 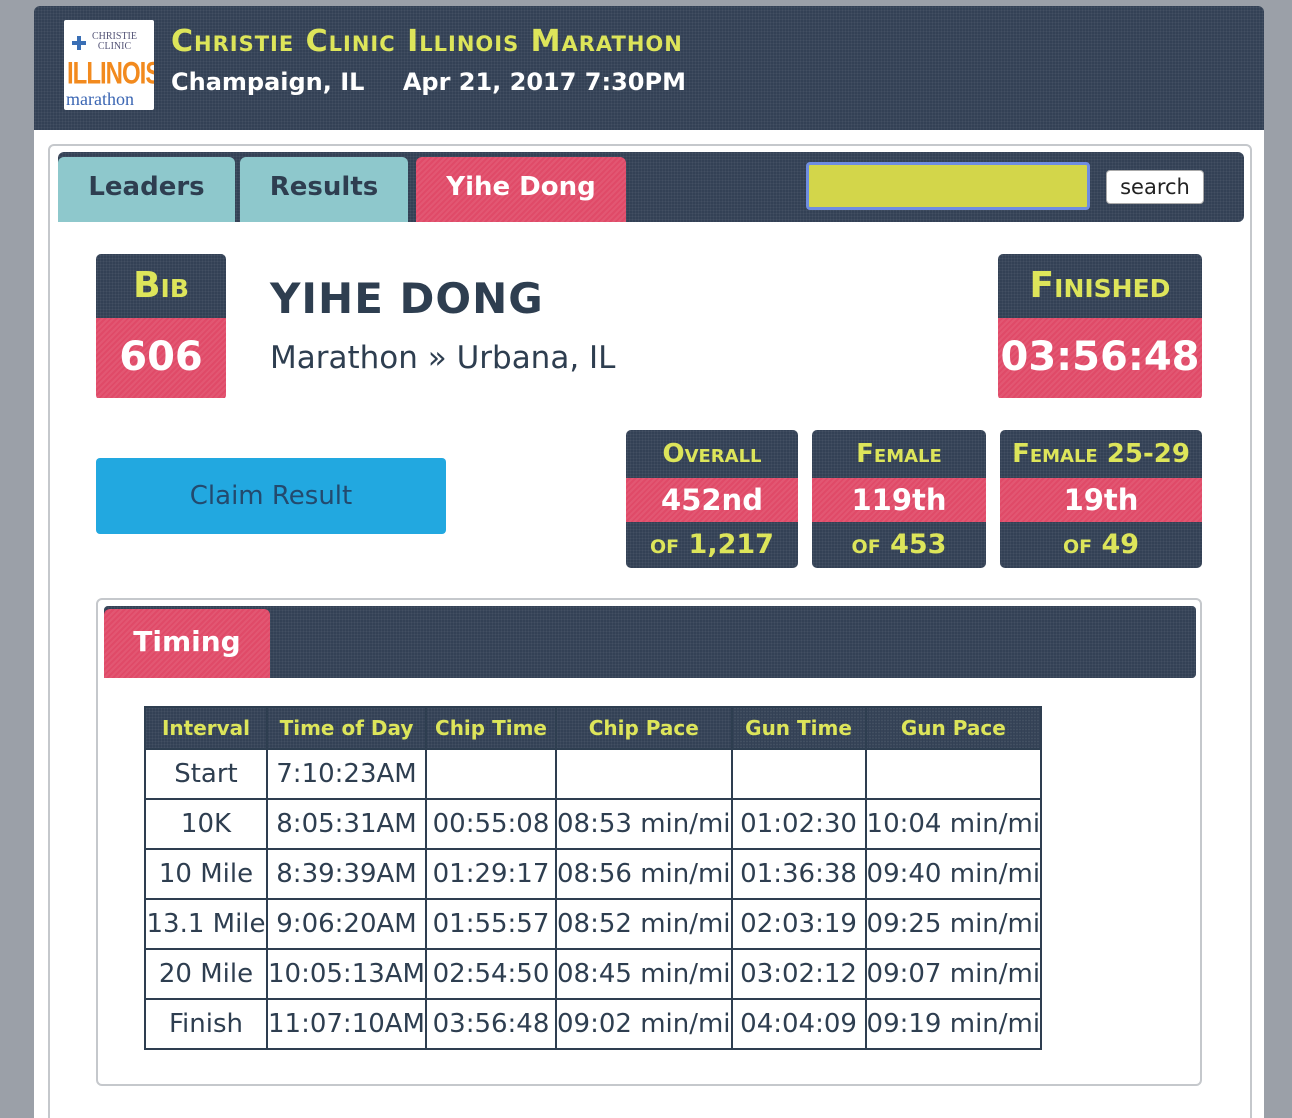 I want to click on cell-gun-time: 01:36:38, so click(x=798, y=874).